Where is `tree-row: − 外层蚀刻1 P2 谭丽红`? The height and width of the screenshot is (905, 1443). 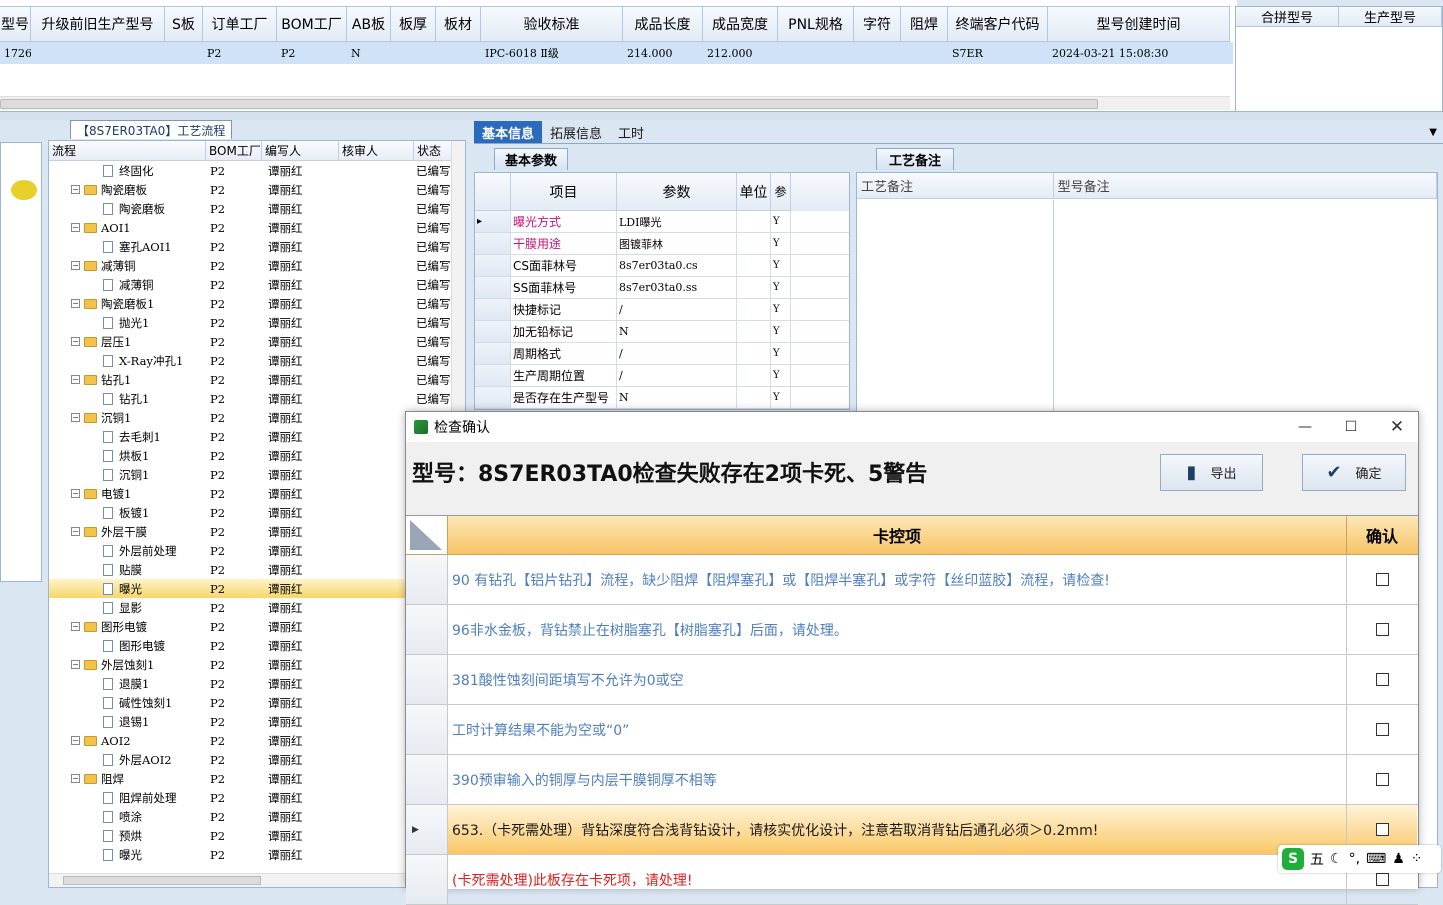 tree-row: − 外层蚀刻1 P2 谭丽红 is located at coordinates (257, 664).